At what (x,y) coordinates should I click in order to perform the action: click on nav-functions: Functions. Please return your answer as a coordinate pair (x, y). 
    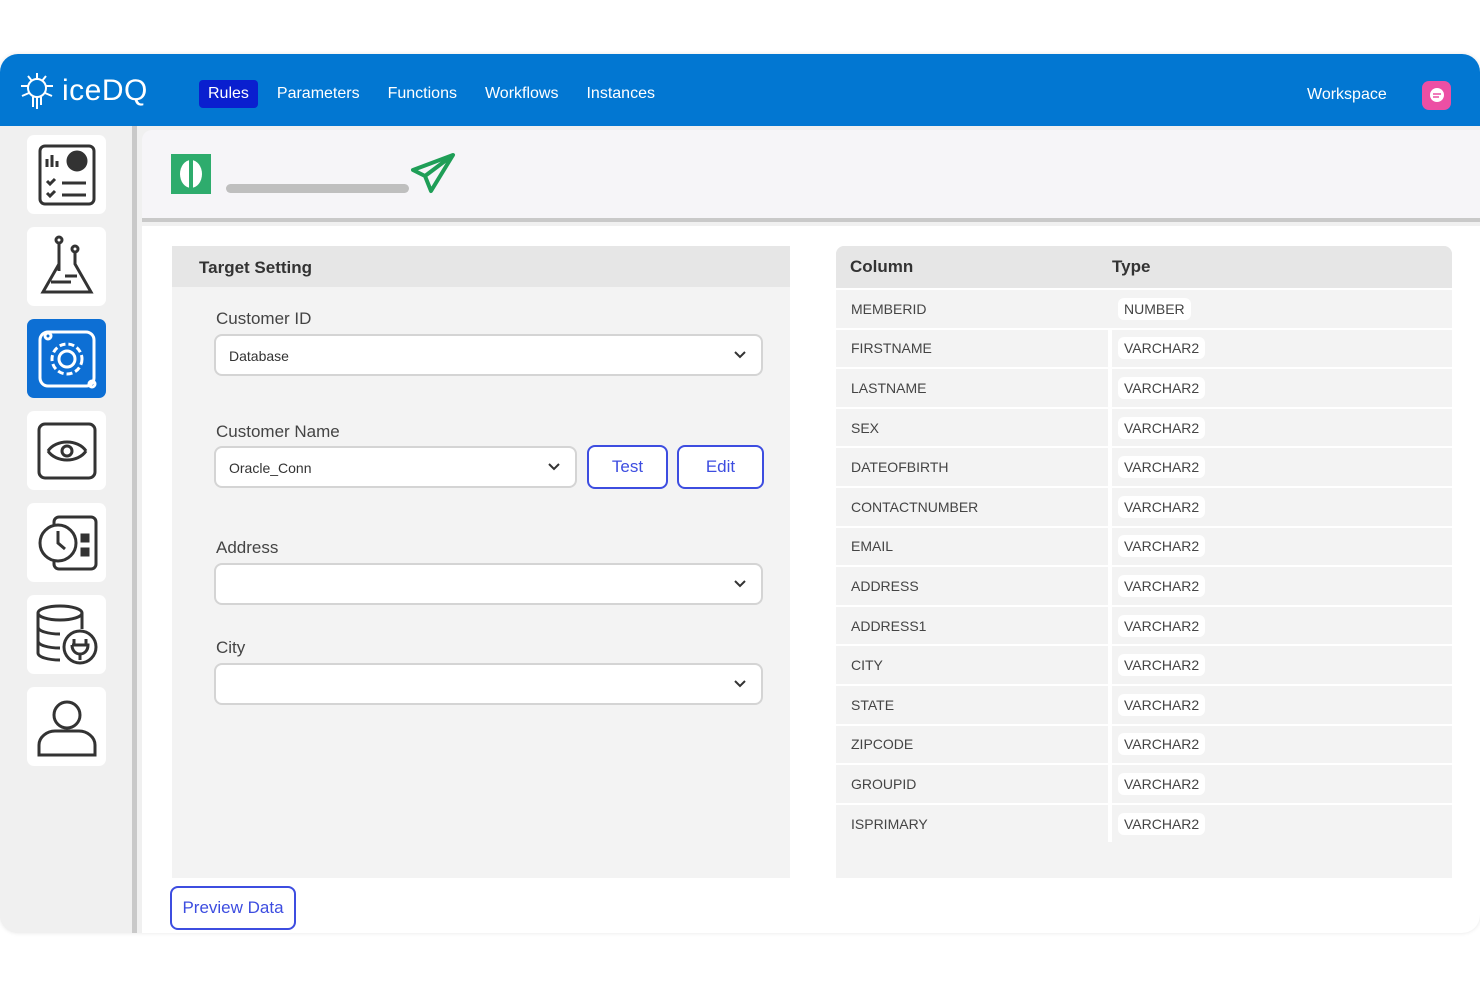
    Looking at the image, I should click on (422, 94).